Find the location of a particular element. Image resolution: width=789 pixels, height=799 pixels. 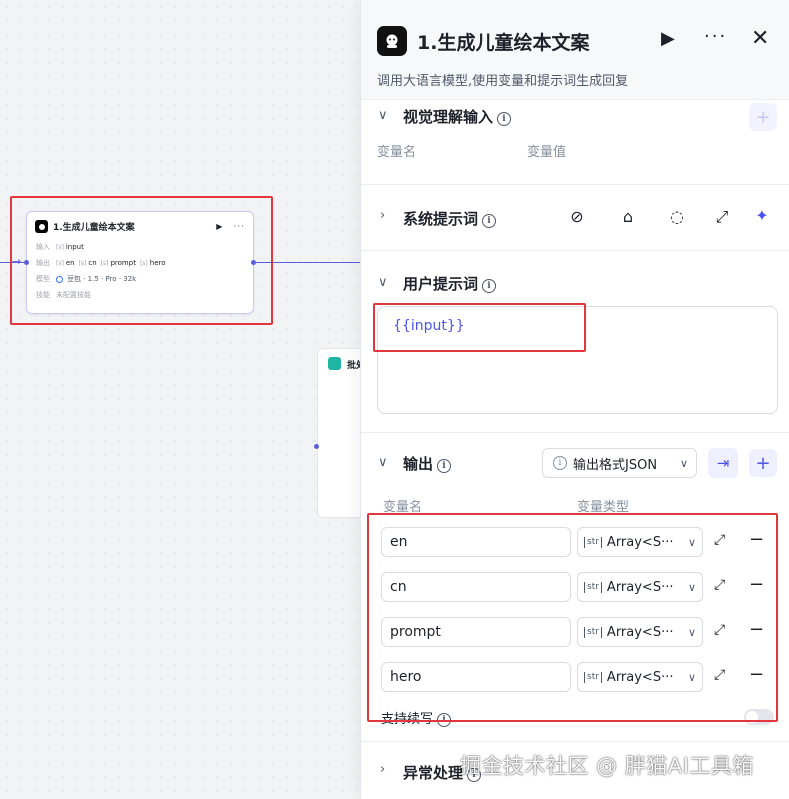

output-tag: hero is located at coordinates (157, 263).